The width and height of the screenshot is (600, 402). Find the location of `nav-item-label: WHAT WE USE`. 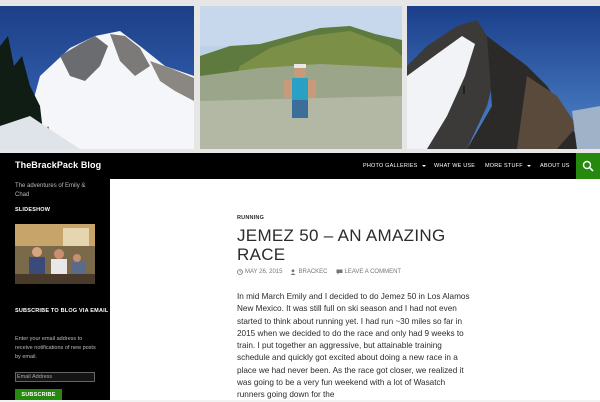

nav-item-label: WHAT WE USE is located at coordinates (455, 166).